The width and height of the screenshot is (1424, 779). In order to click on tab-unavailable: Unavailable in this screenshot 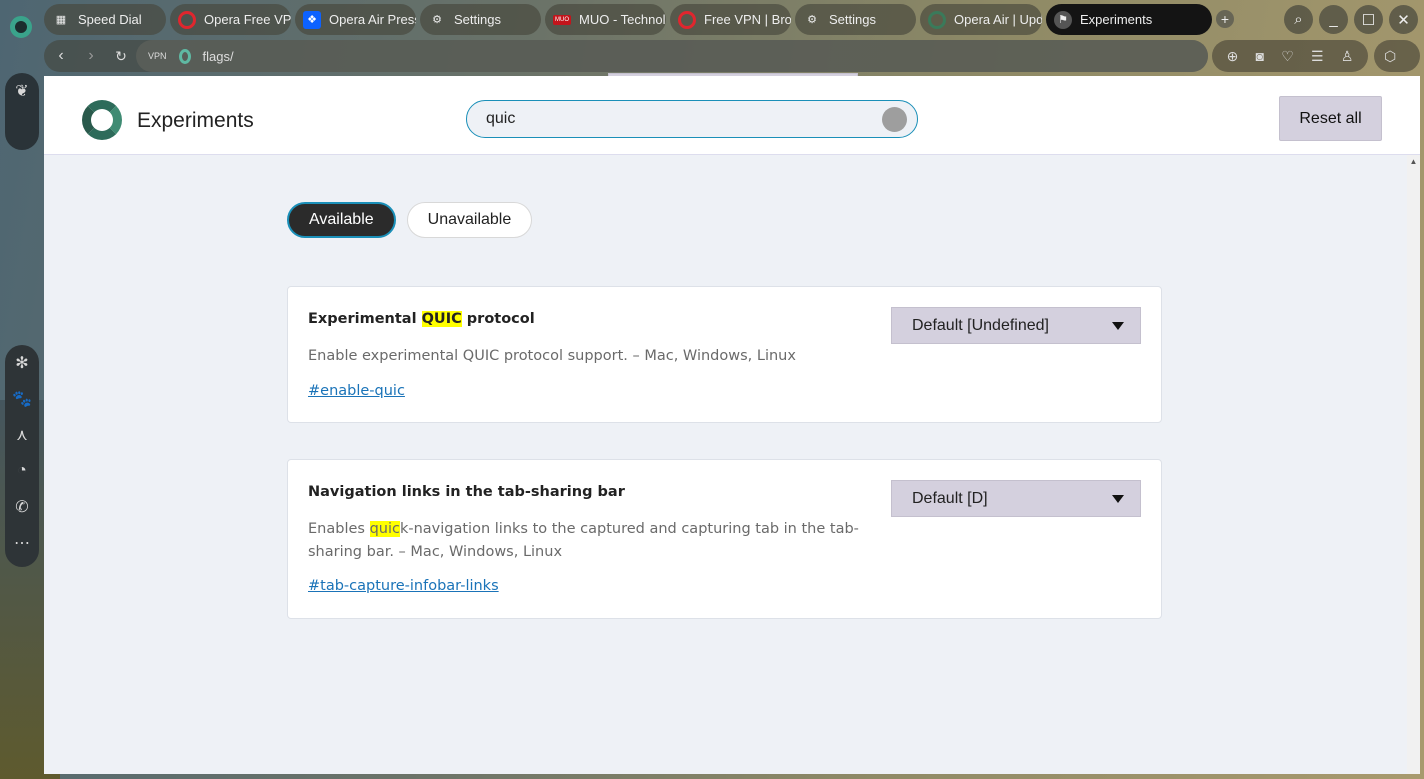, I will do `click(469, 220)`.